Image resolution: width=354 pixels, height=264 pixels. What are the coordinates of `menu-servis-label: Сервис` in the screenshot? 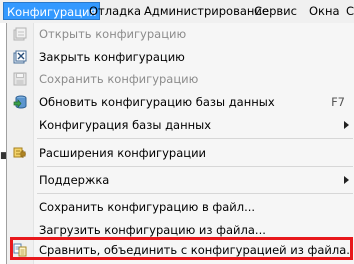 It's located at (275, 11).